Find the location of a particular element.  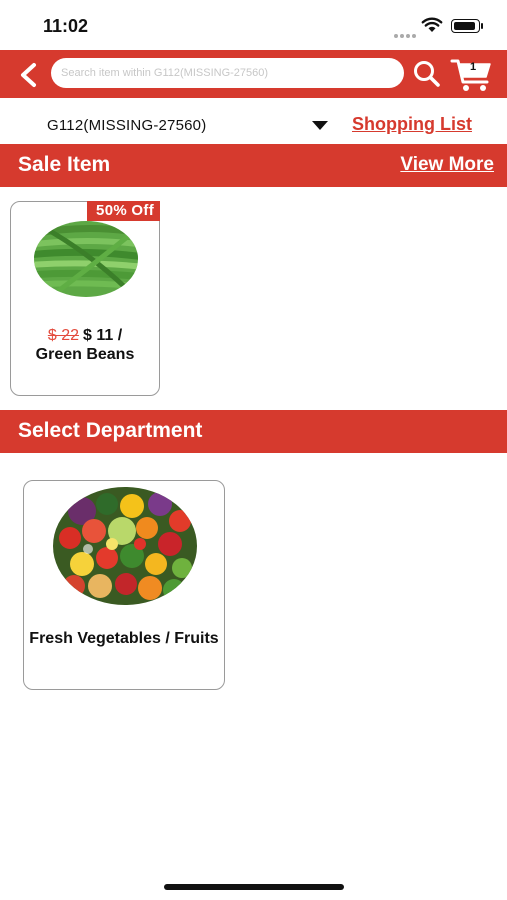

product-name: Green Beans is located at coordinates (85, 354).